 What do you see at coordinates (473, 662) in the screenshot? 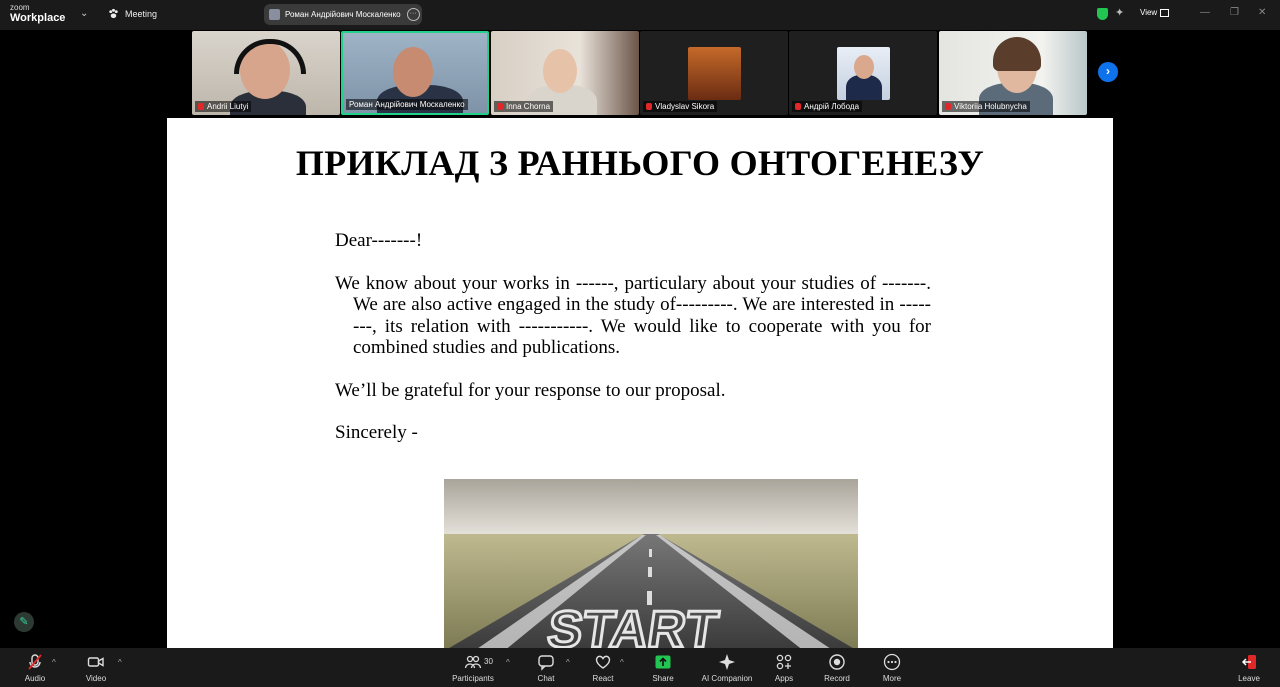
I see `participants-icon` at bounding box center [473, 662].